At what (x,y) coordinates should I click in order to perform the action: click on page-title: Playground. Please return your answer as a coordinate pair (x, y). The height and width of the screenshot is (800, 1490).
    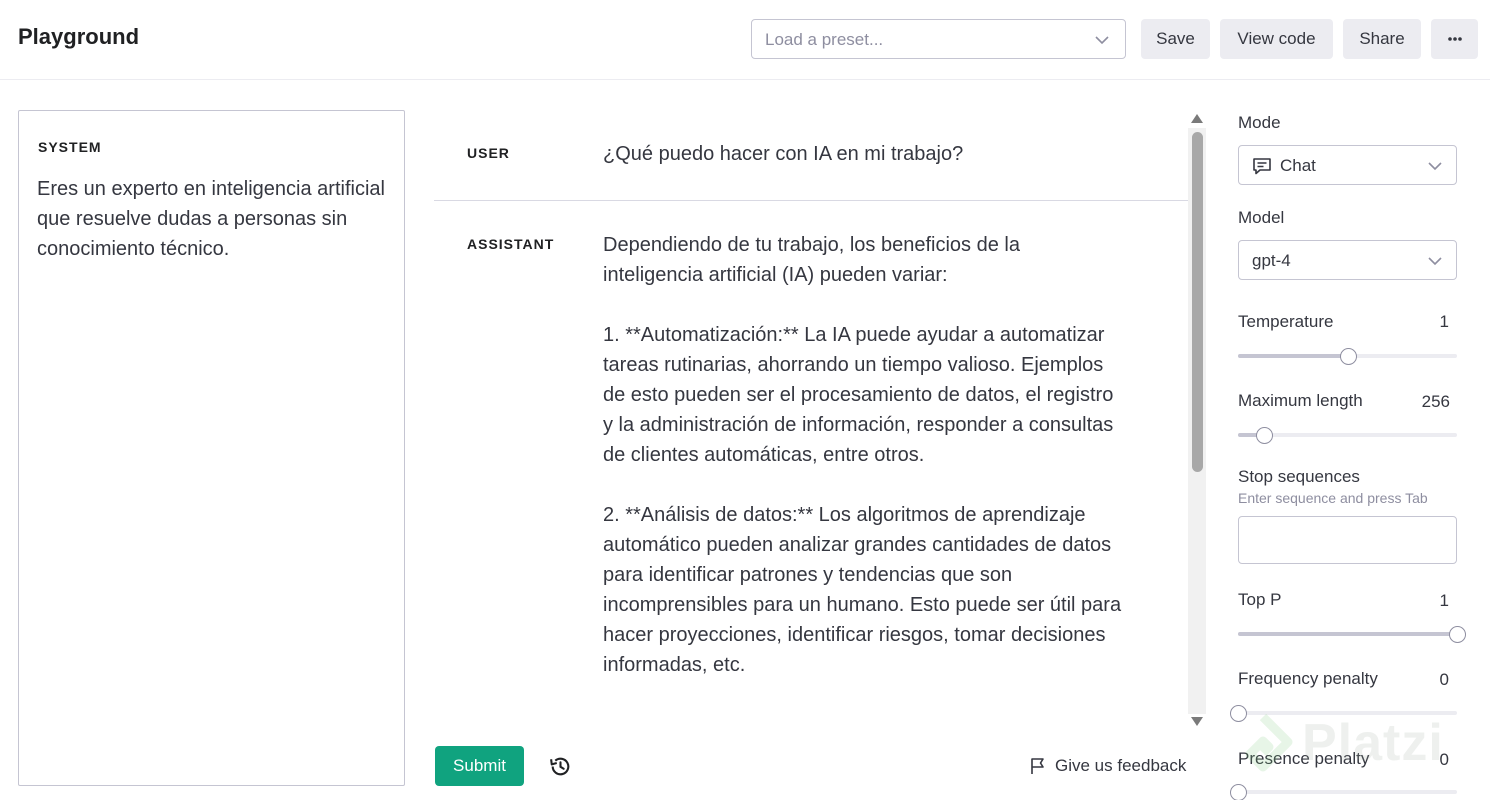
    Looking at the image, I should click on (79, 36).